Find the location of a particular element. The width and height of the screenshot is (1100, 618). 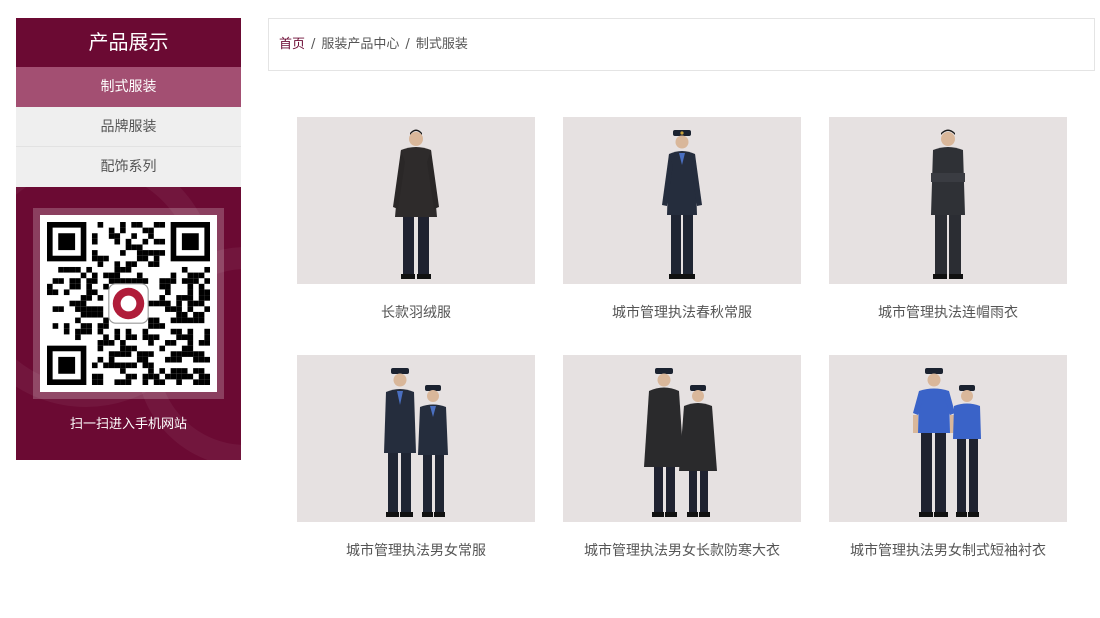

sidebar-title: 产品展示 is located at coordinates (128, 42).